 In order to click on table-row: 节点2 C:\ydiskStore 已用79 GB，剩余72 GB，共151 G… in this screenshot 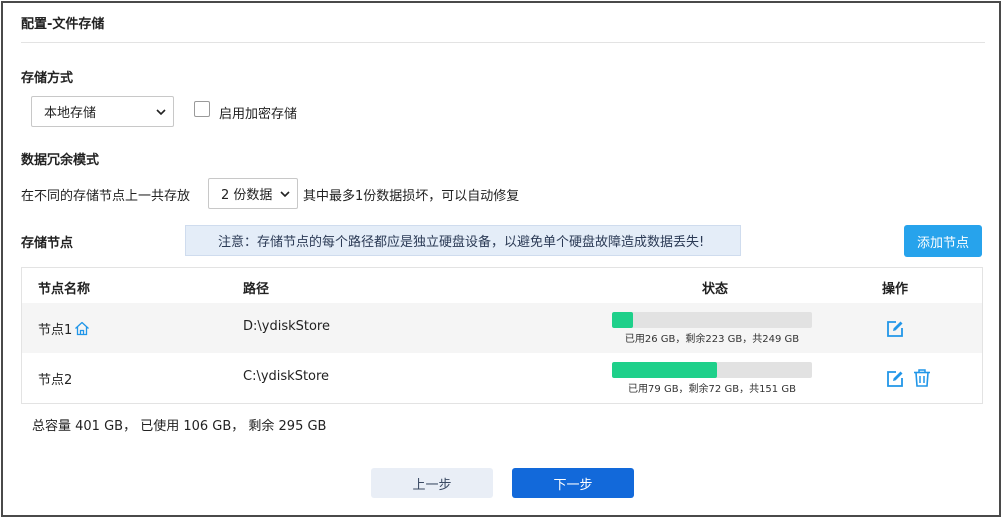, I will do `click(502, 378)`.